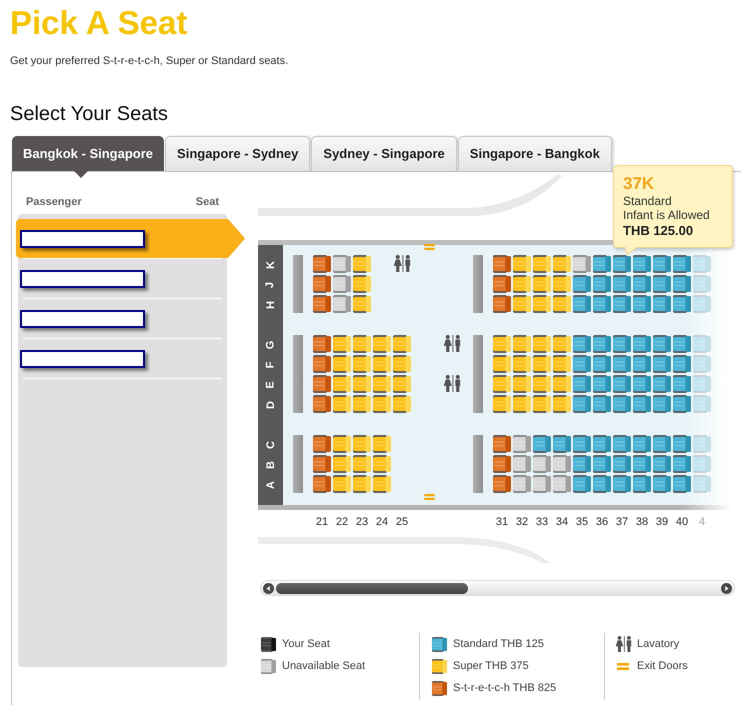 The height and width of the screenshot is (705, 741). Describe the element at coordinates (522, 523) in the screenshot. I see `column-number: 32` at that location.